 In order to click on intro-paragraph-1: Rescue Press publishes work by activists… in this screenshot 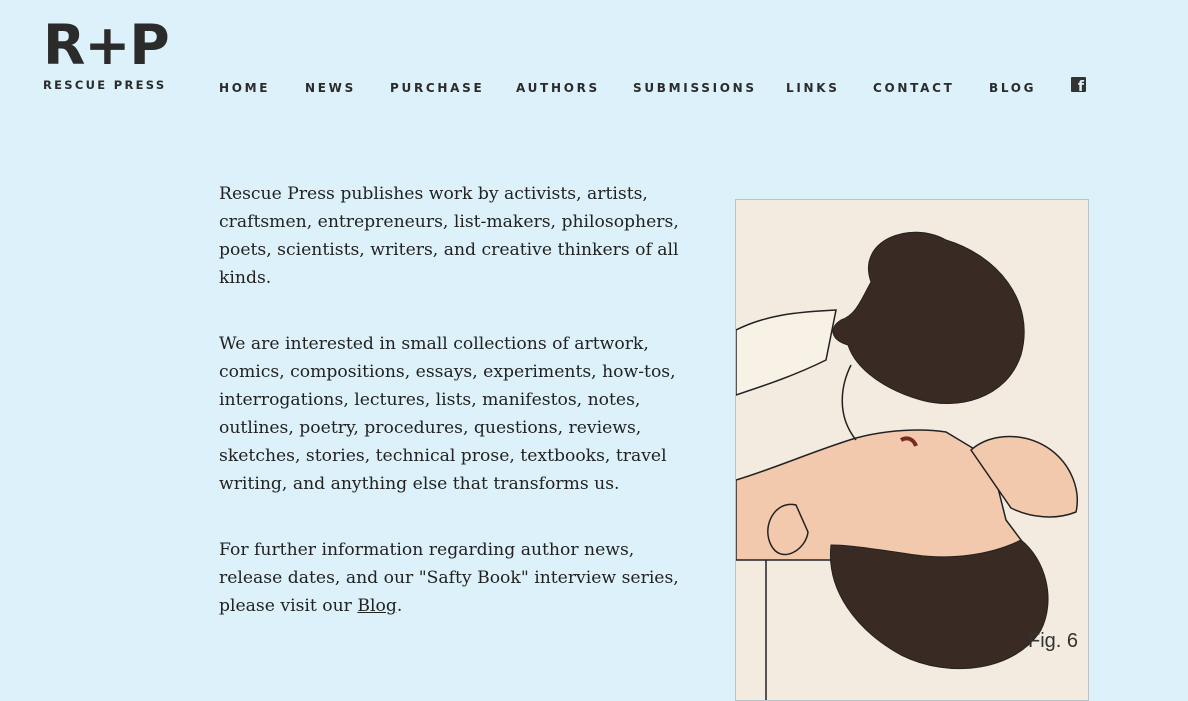, I will do `click(449, 236)`.